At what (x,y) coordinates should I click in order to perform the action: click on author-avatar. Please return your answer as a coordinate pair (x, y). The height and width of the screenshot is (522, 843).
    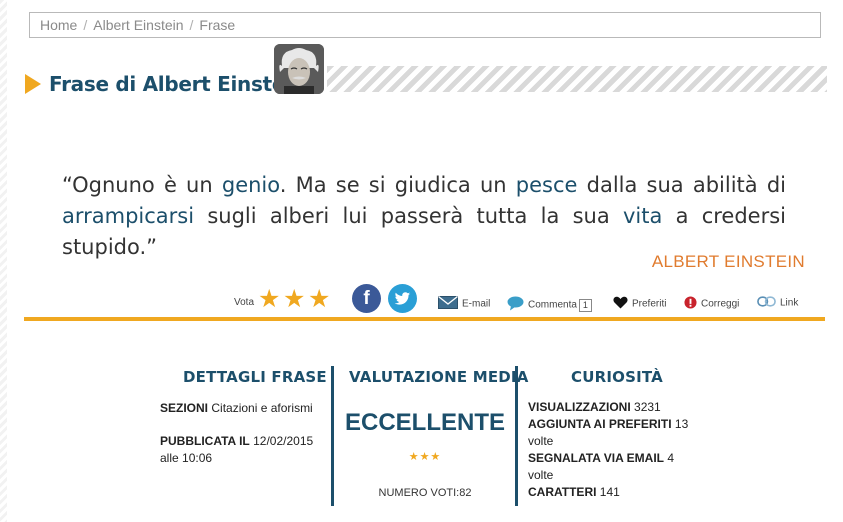
    Looking at the image, I should click on (299, 69).